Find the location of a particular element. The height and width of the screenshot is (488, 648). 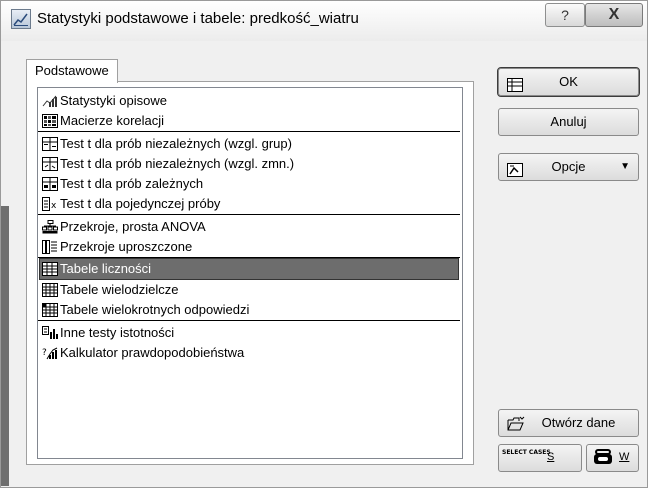

list-item-label: Kalkulator prawdopodobieństwa is located at coordinates (152, 352).